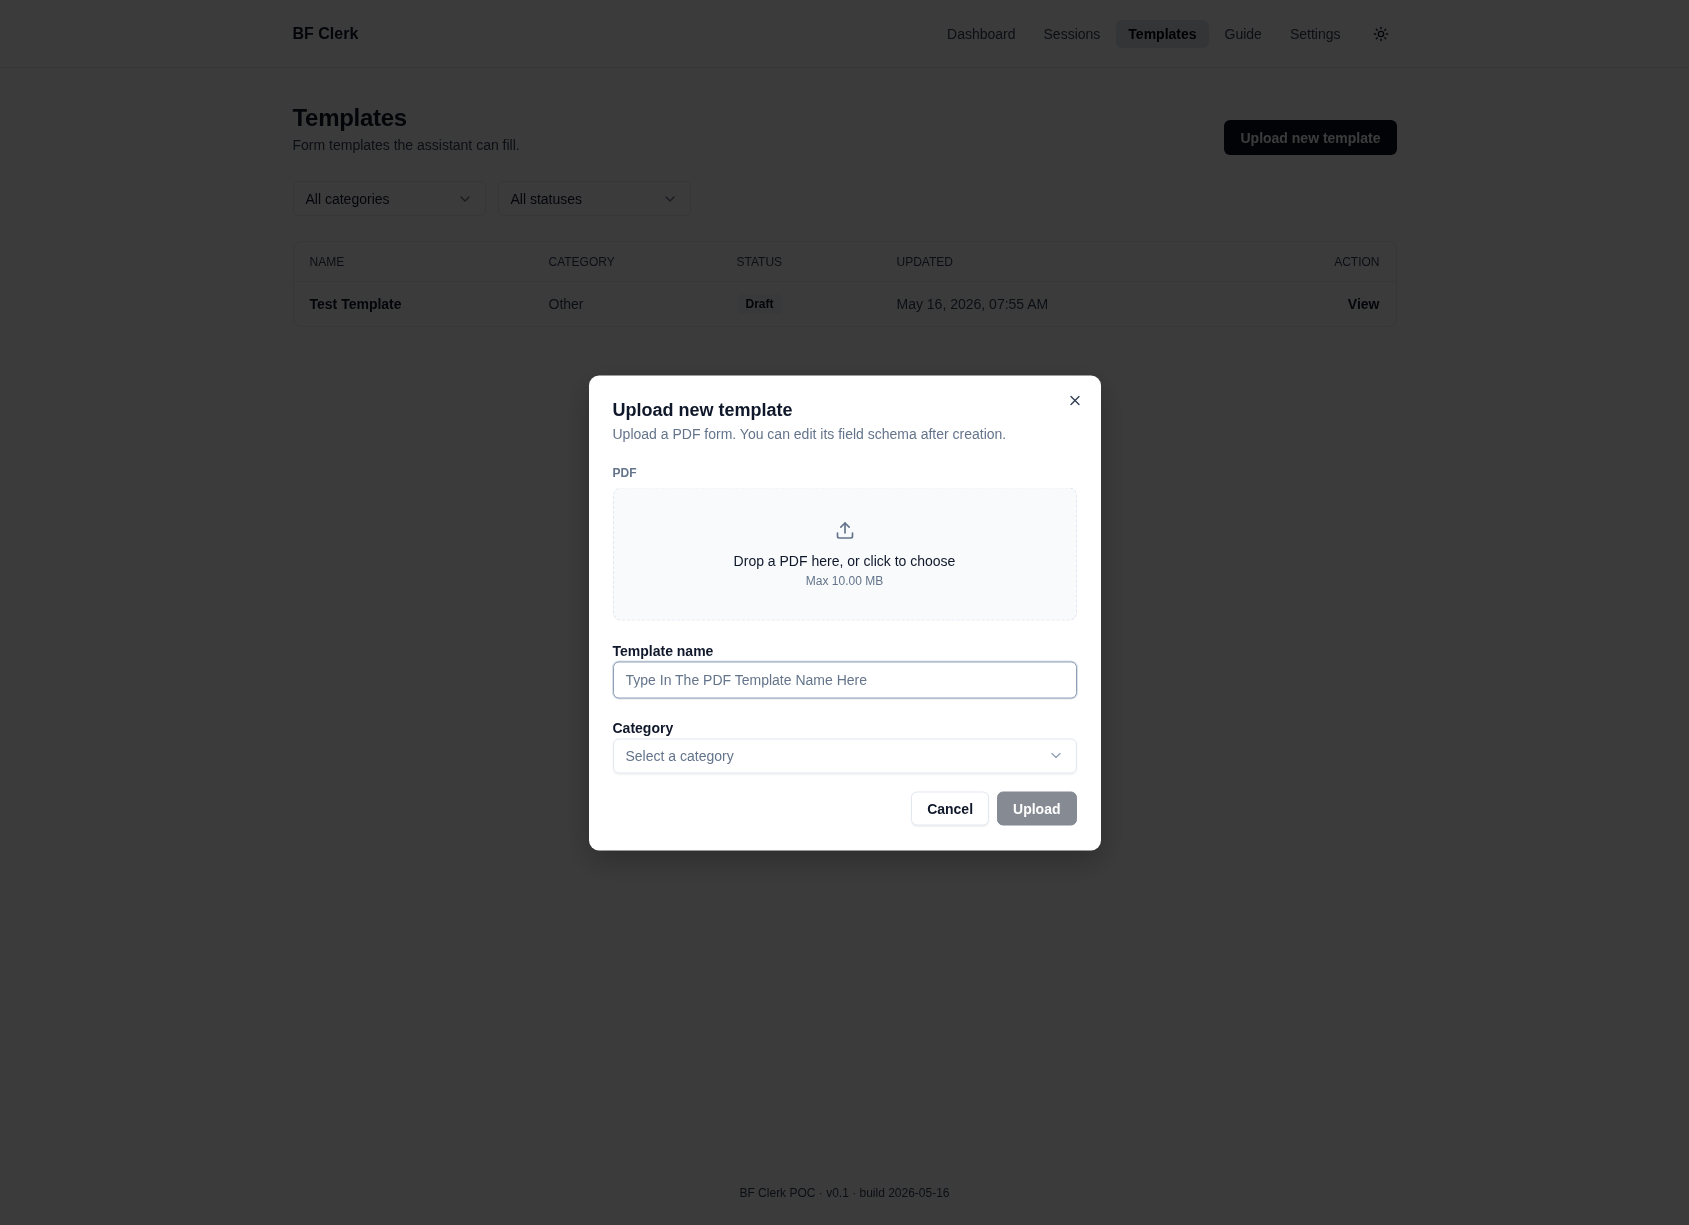 This screenshot has width=1689, height=1225. What do you see at coordinates (356, 304) in the screenshot?
I see `table-cell-text: Test Template` at bounding box center [356, 304].